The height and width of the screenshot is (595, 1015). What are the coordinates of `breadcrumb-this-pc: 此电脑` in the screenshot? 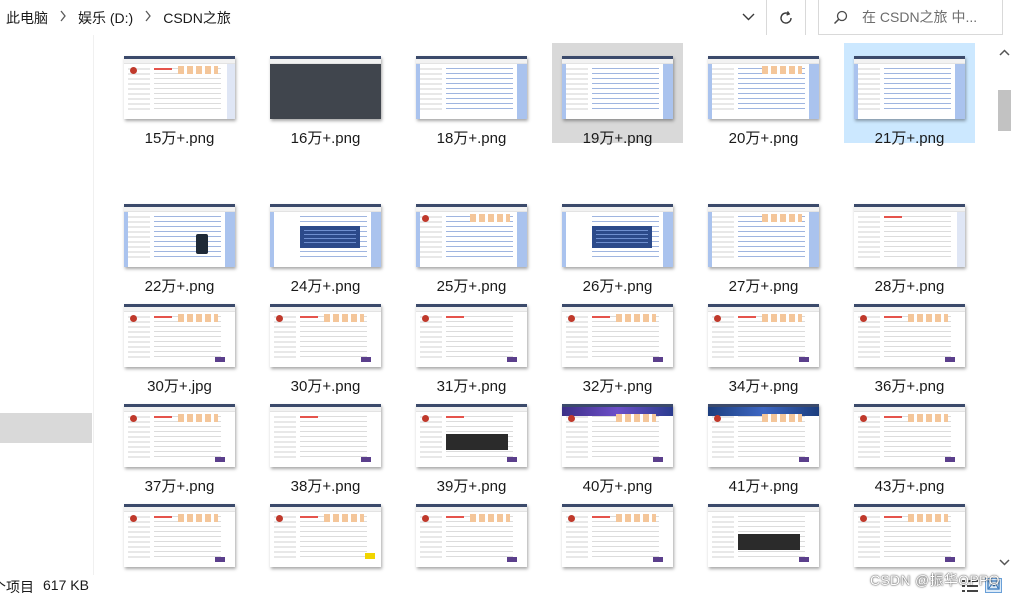 It's located at (27, 18).